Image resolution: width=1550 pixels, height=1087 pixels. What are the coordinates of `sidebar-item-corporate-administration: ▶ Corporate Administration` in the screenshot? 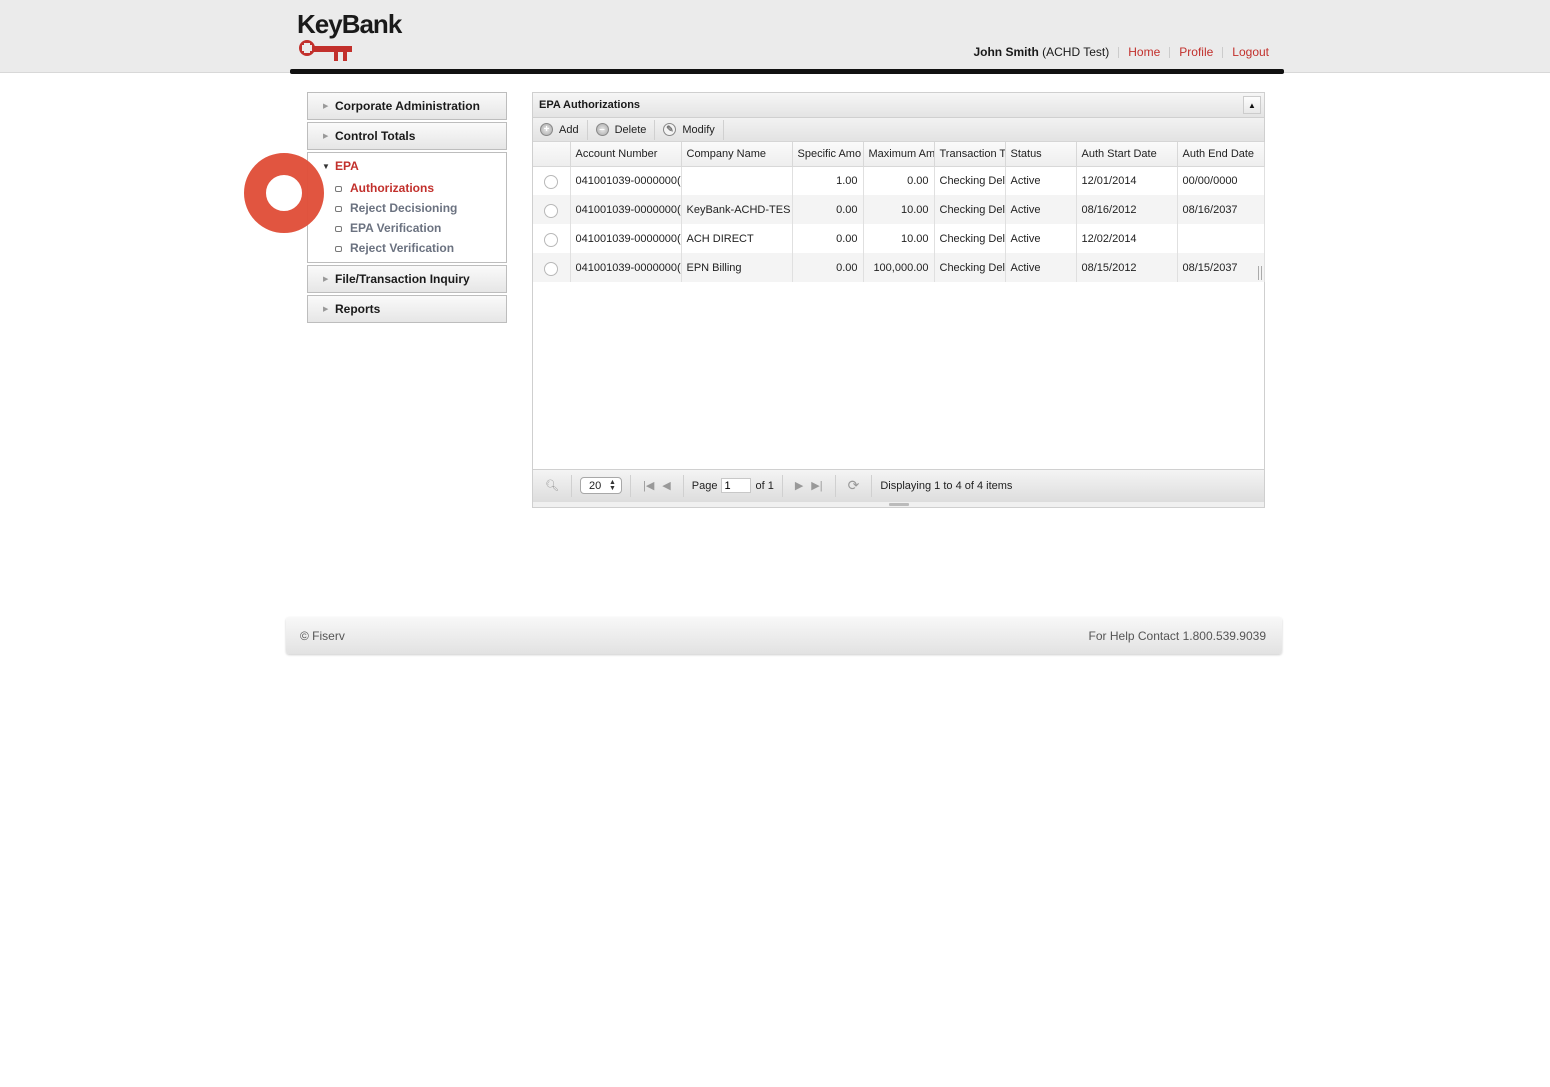 It's located at (407, 106).